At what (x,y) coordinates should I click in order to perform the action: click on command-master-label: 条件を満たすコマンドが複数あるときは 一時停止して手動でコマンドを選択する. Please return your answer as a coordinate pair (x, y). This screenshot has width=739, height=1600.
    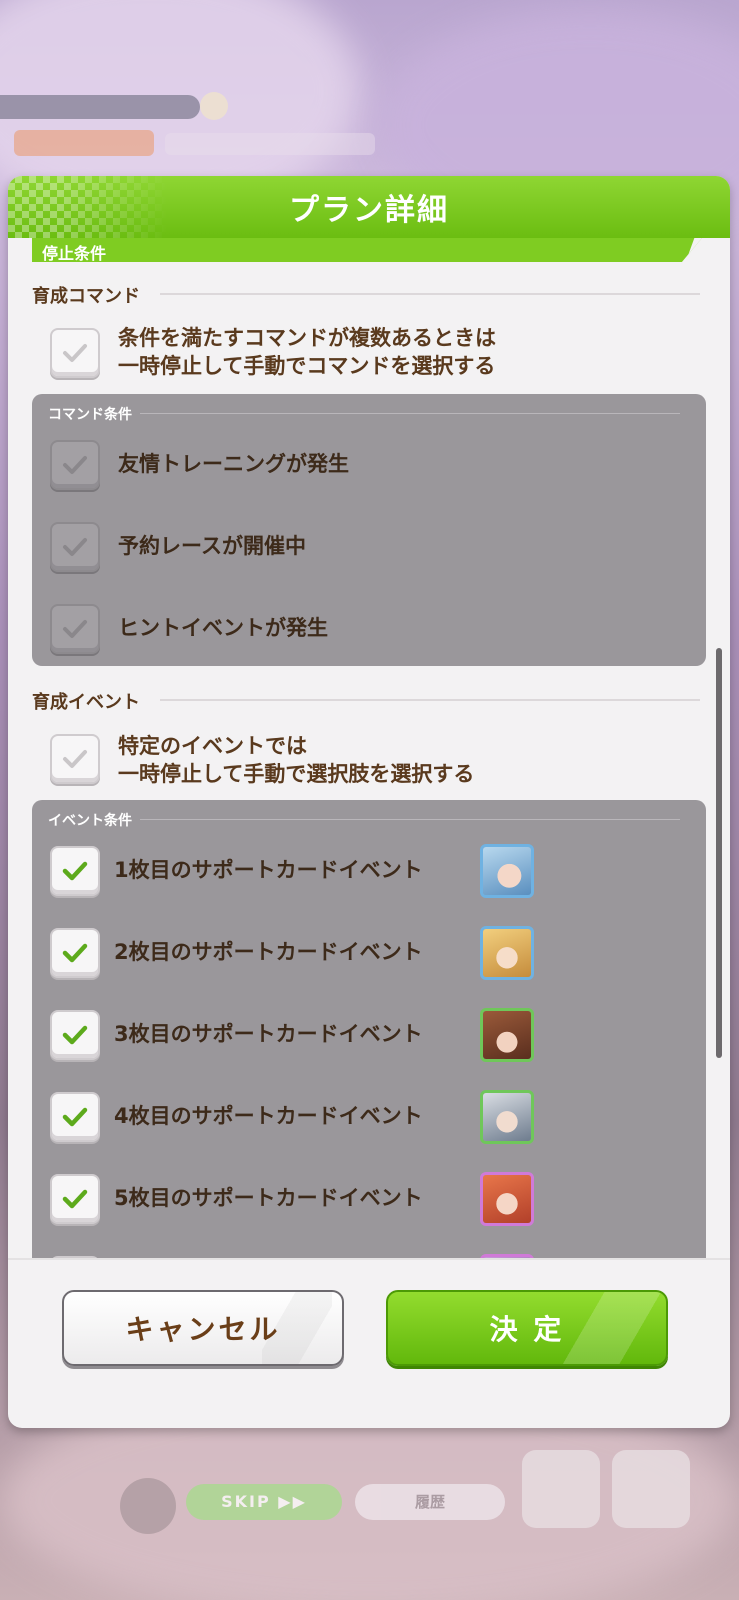
    Looking at the image, I should click on (307, 352).